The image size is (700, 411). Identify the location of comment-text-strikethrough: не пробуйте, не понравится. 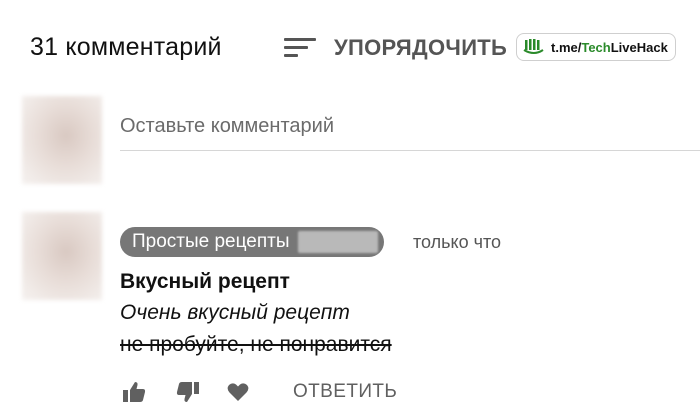
(256, 344).